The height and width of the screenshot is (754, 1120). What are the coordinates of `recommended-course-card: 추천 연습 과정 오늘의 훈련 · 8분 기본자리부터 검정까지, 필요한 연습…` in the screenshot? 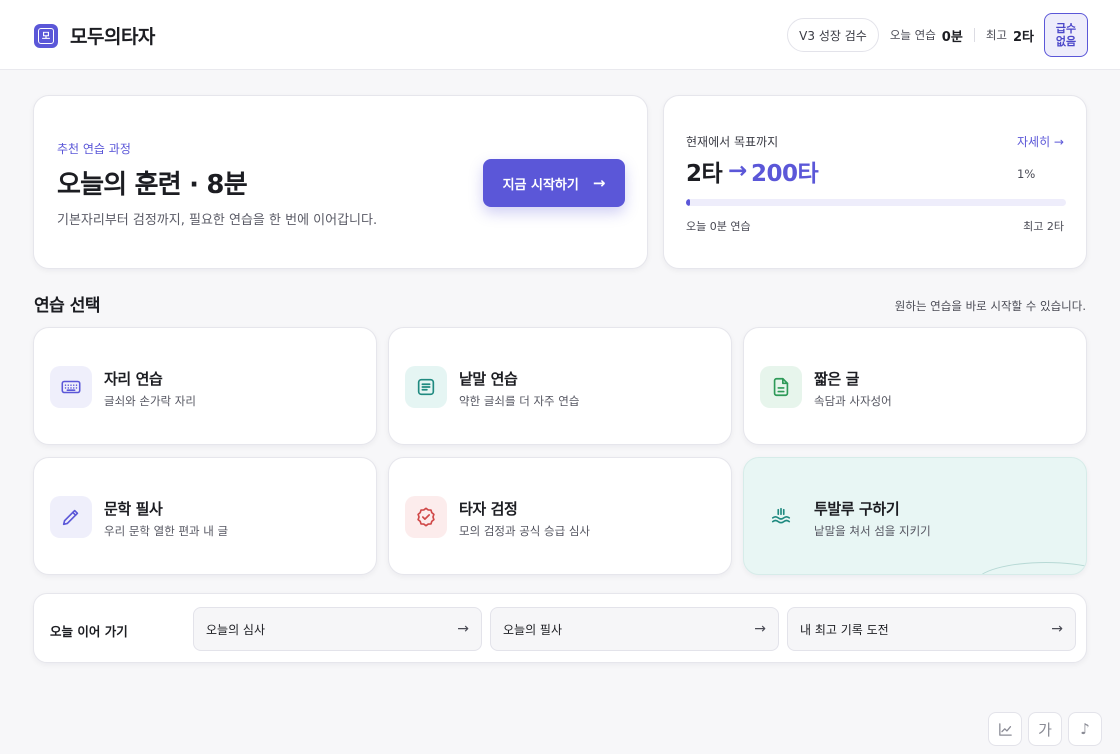 It's located at (340, 182).